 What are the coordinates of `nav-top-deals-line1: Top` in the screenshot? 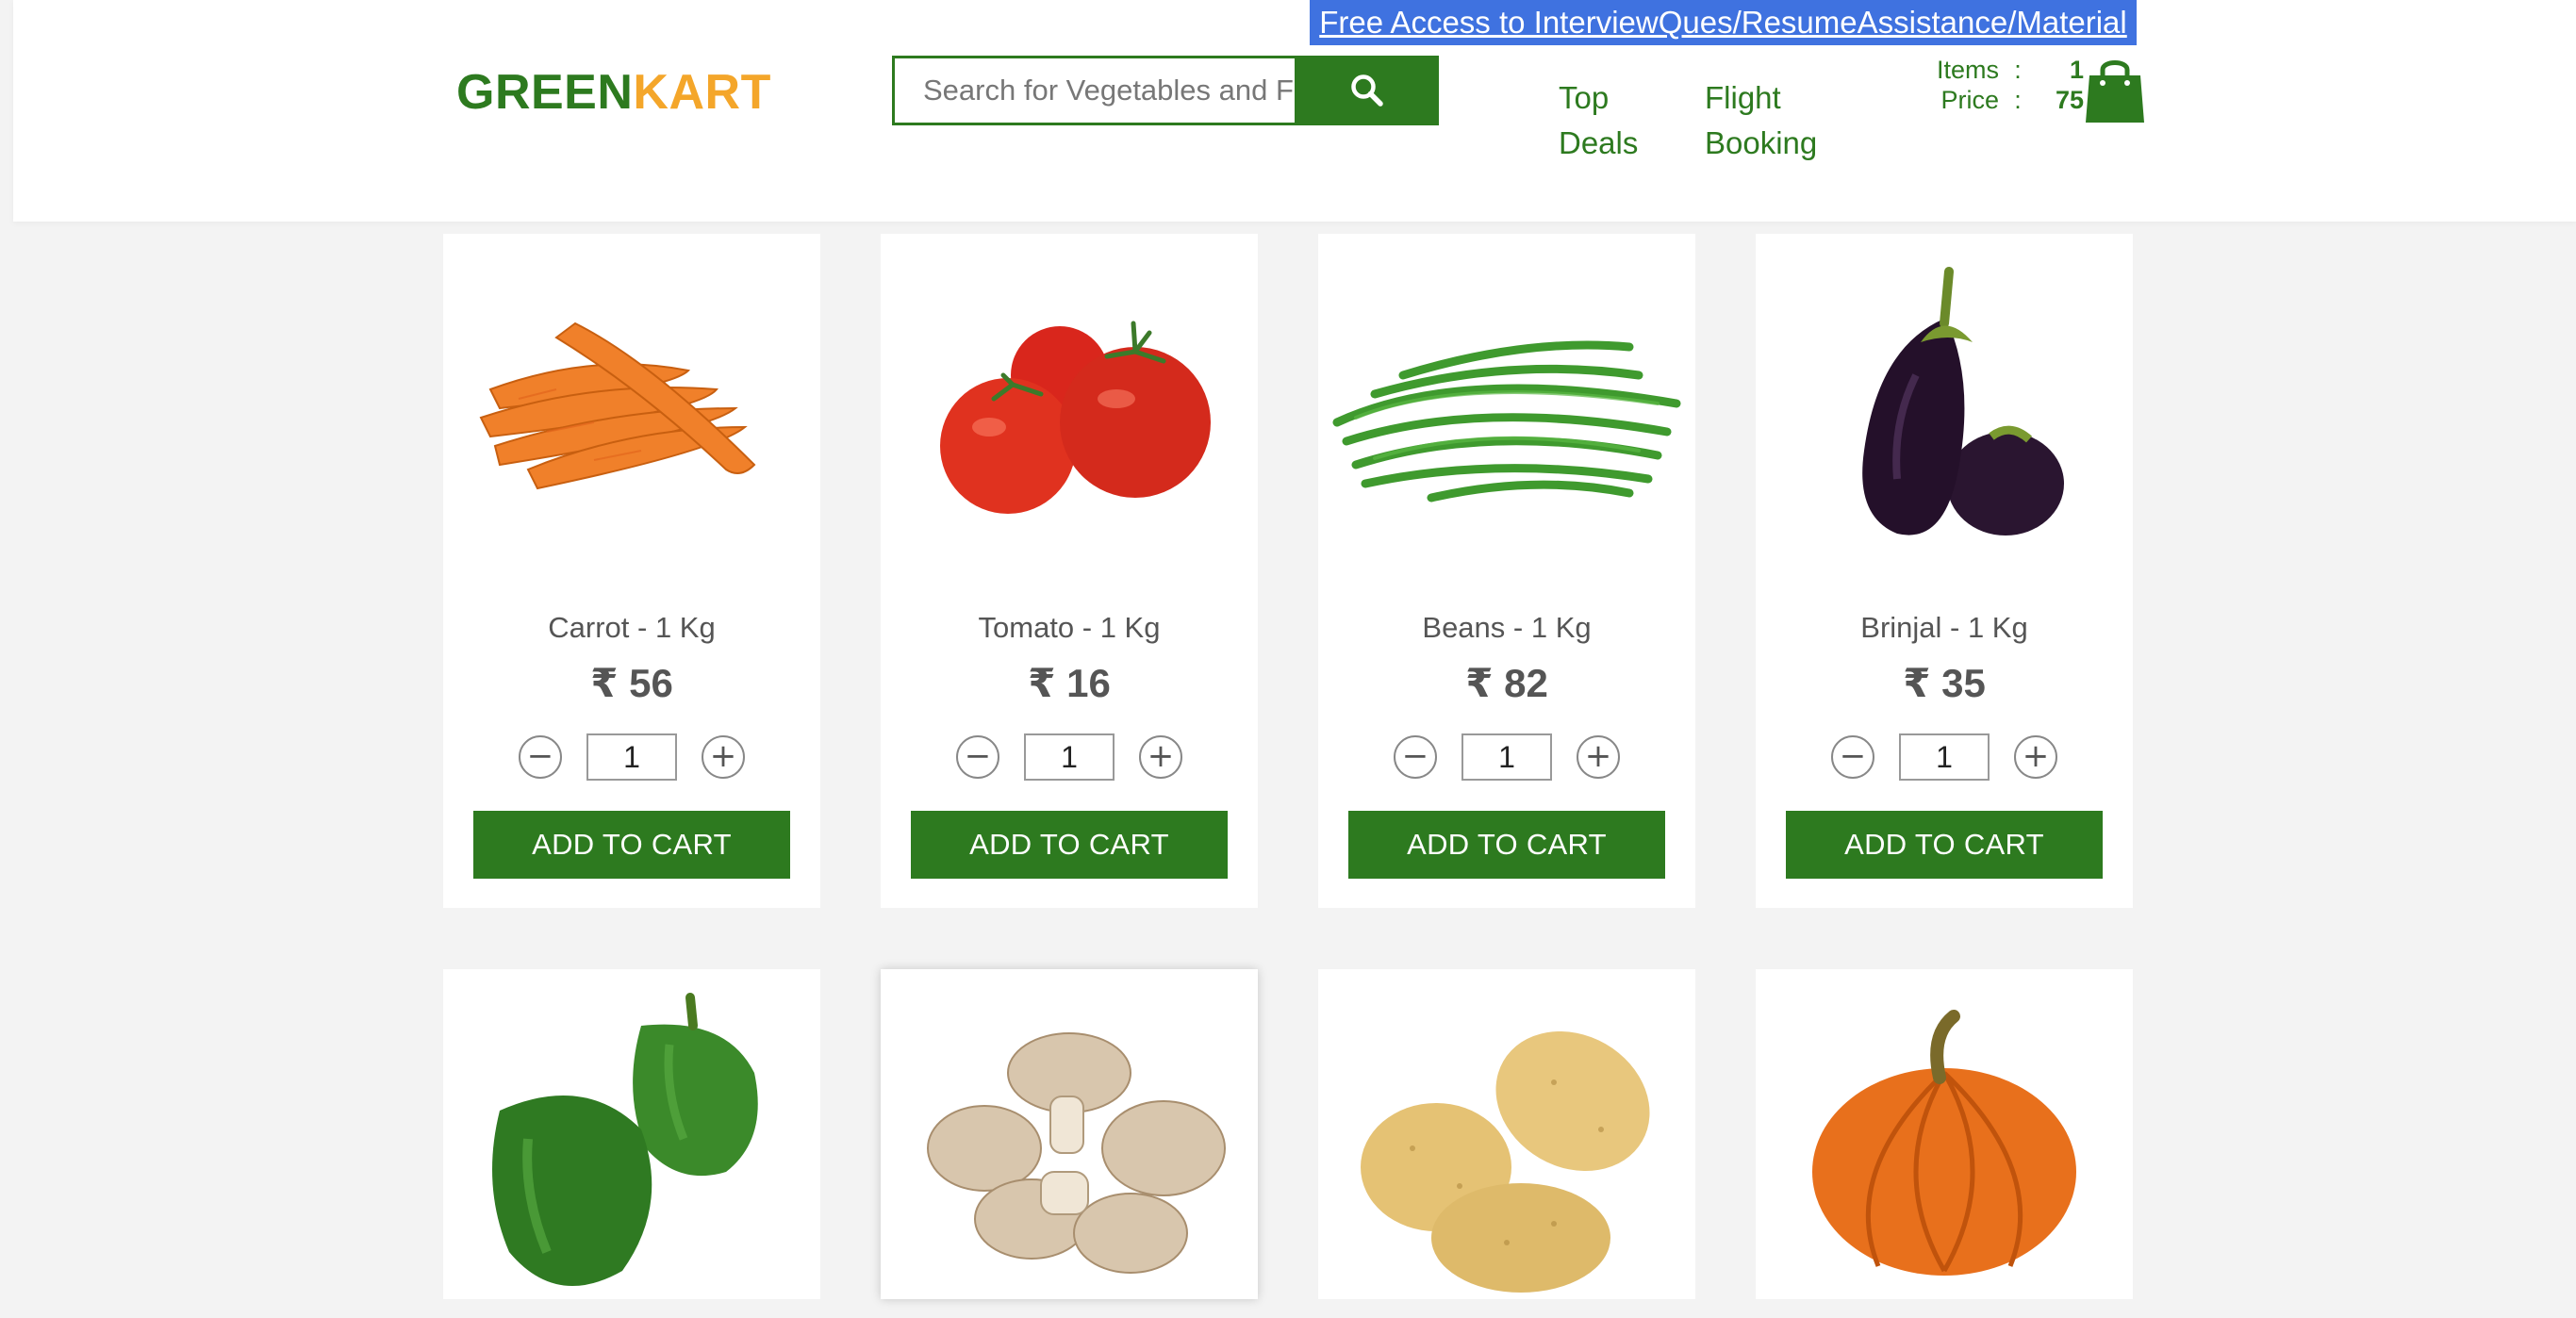 It's located at (1584, 97).